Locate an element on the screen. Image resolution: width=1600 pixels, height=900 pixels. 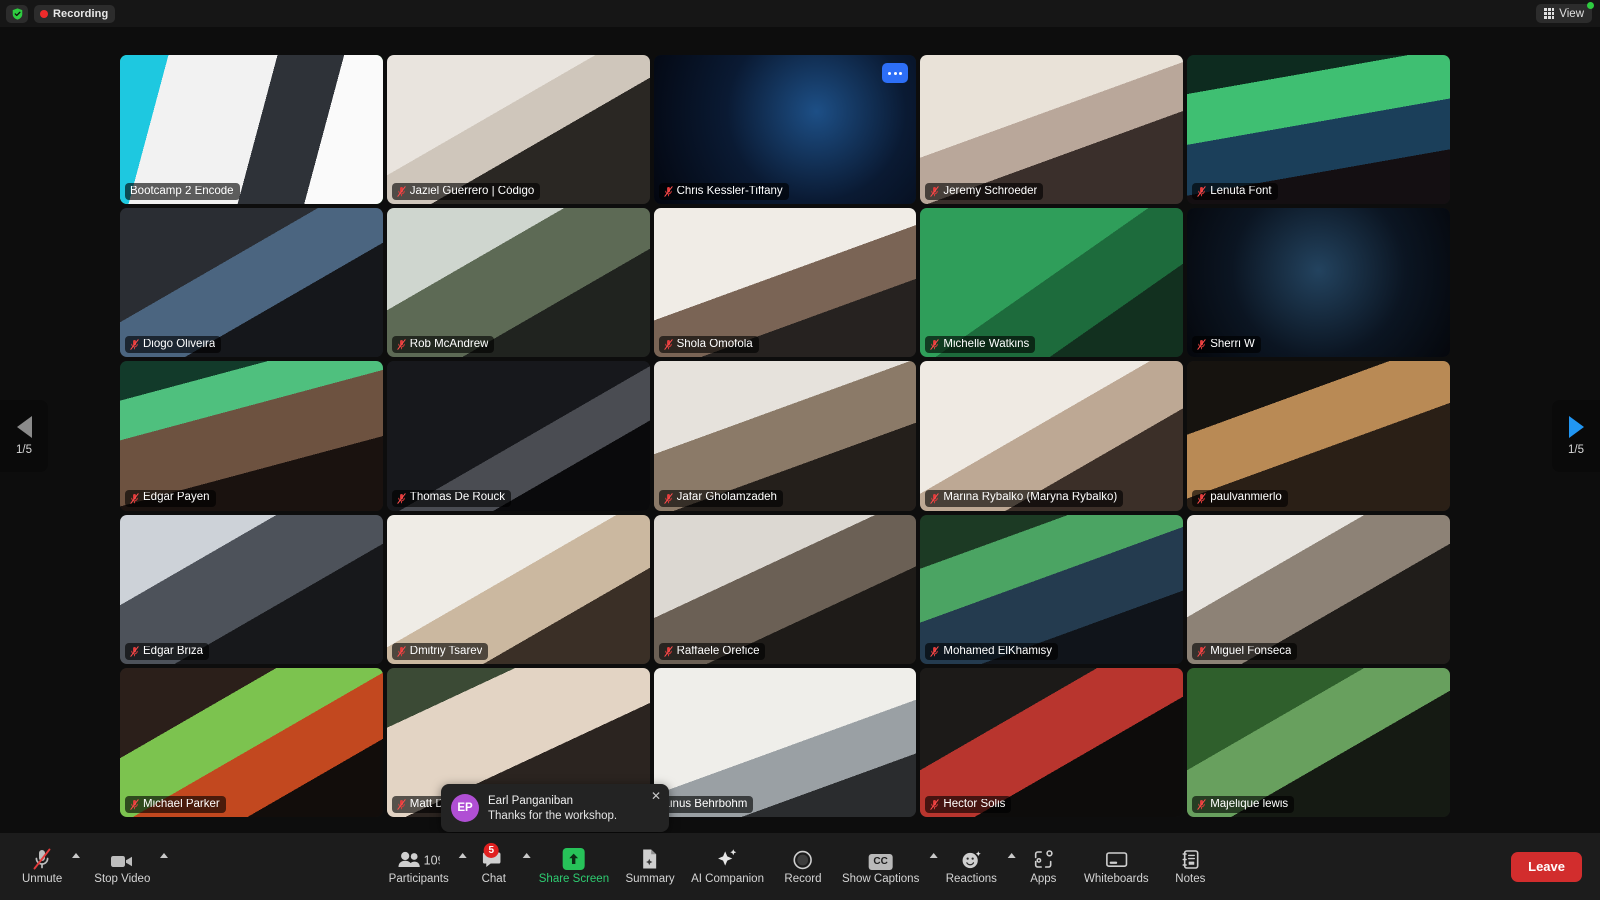
participant-name-label: Jafar Gholamzadeh is located at coordinates (726, 498).